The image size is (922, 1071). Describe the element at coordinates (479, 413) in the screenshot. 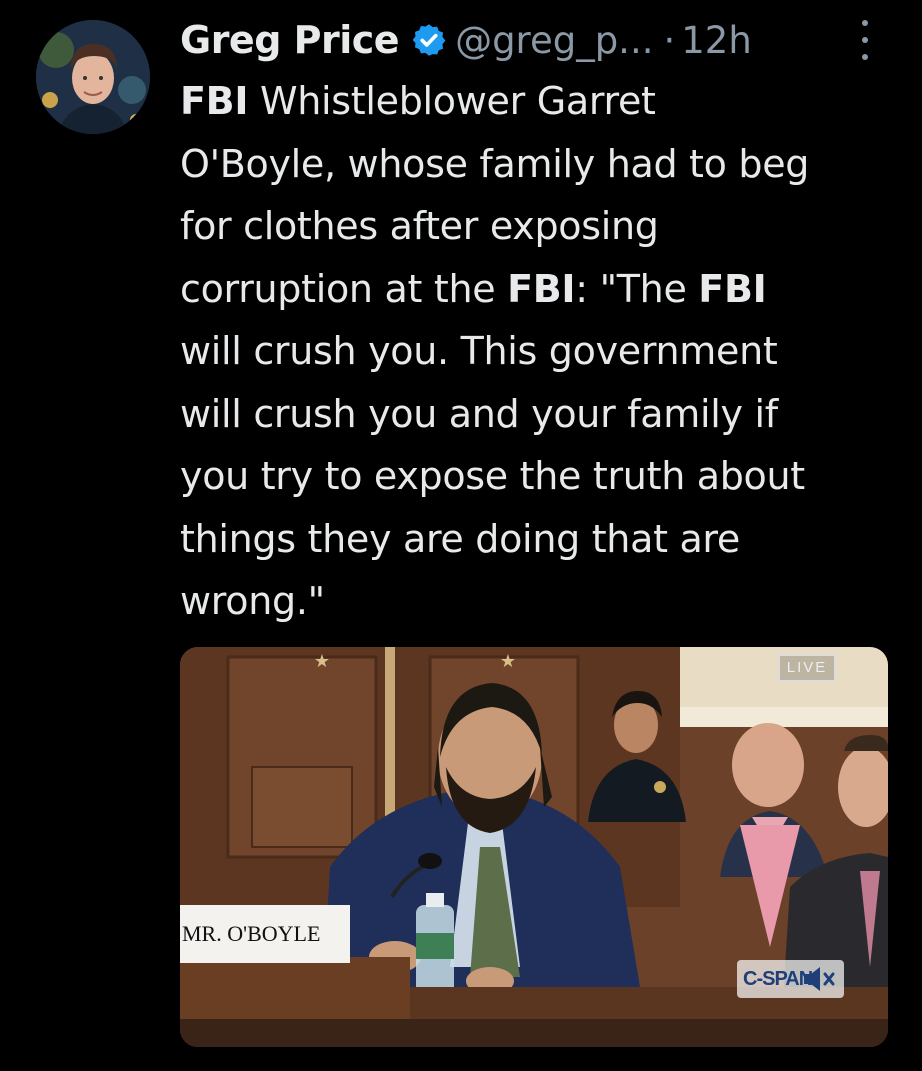

I see `text-segment: will crush you and your family if` at that location.